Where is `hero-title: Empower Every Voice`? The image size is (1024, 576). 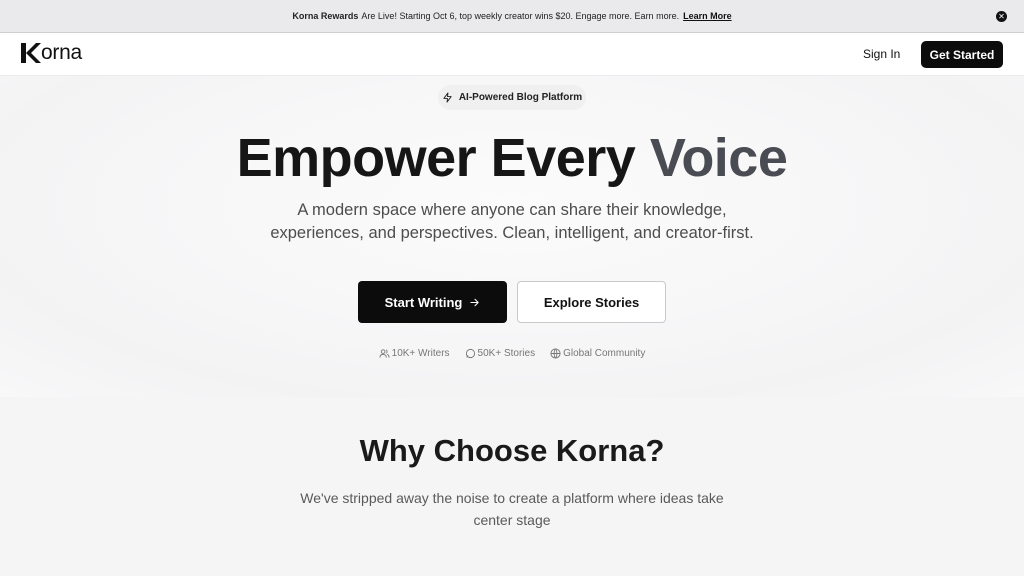
hero-title: Empower Every Voice is located at coordinates (512, 158).